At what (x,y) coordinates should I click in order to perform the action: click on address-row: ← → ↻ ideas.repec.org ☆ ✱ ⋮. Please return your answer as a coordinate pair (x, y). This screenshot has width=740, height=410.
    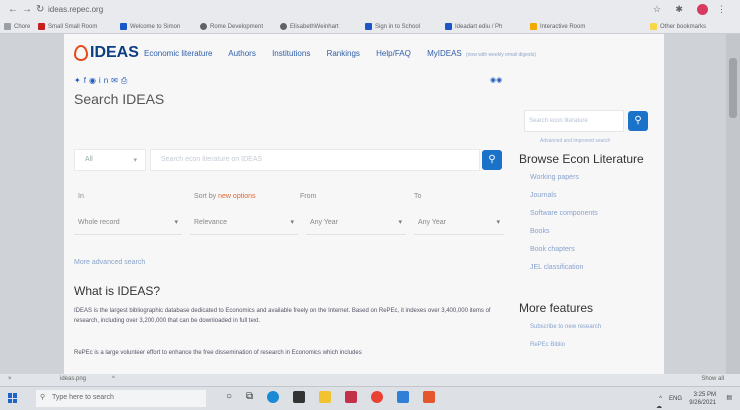
    Looking at the image, I should click on (370, 12).